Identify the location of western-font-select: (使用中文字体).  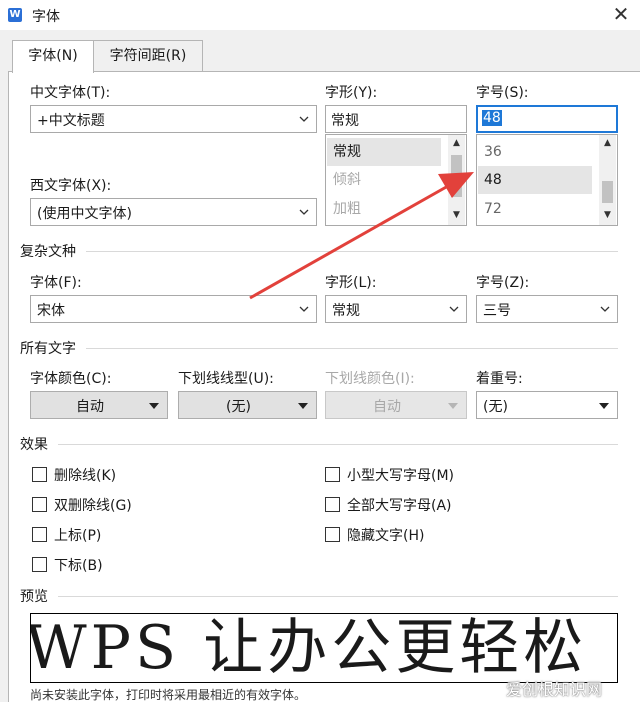
(173, 212).